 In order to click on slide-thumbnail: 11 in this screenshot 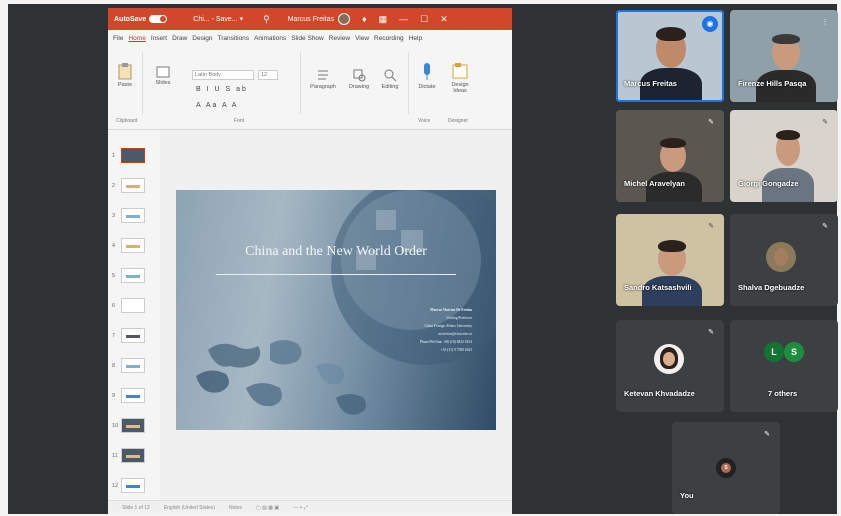, I will do `click(128, 455)`.